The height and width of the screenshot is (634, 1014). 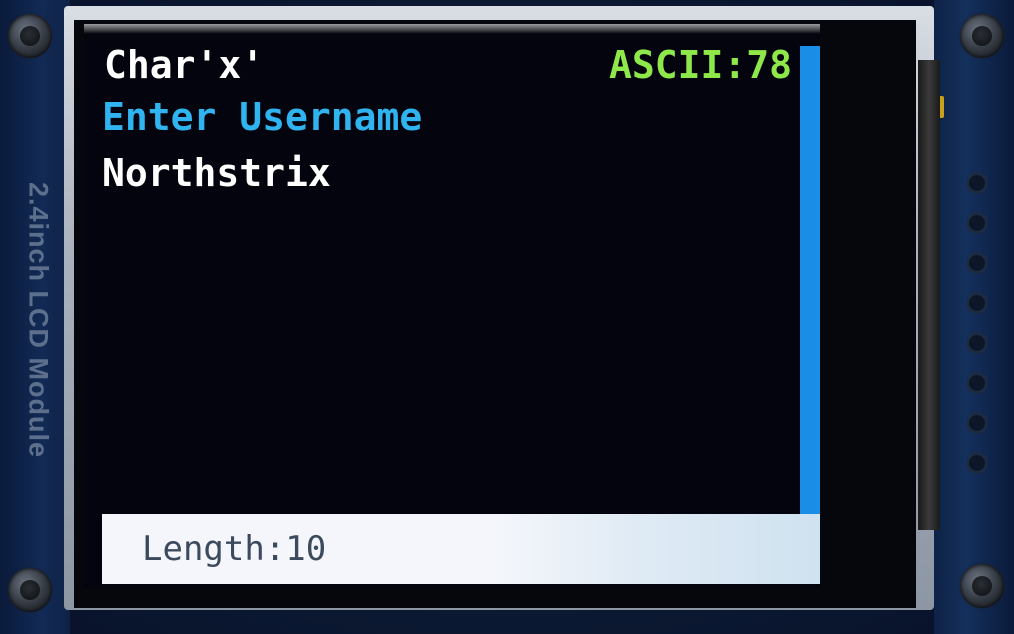 What do you see at coordinates (216, 173) in the screenshot?
I see `username-input: Northstrix` at bounding box center [216, 173].